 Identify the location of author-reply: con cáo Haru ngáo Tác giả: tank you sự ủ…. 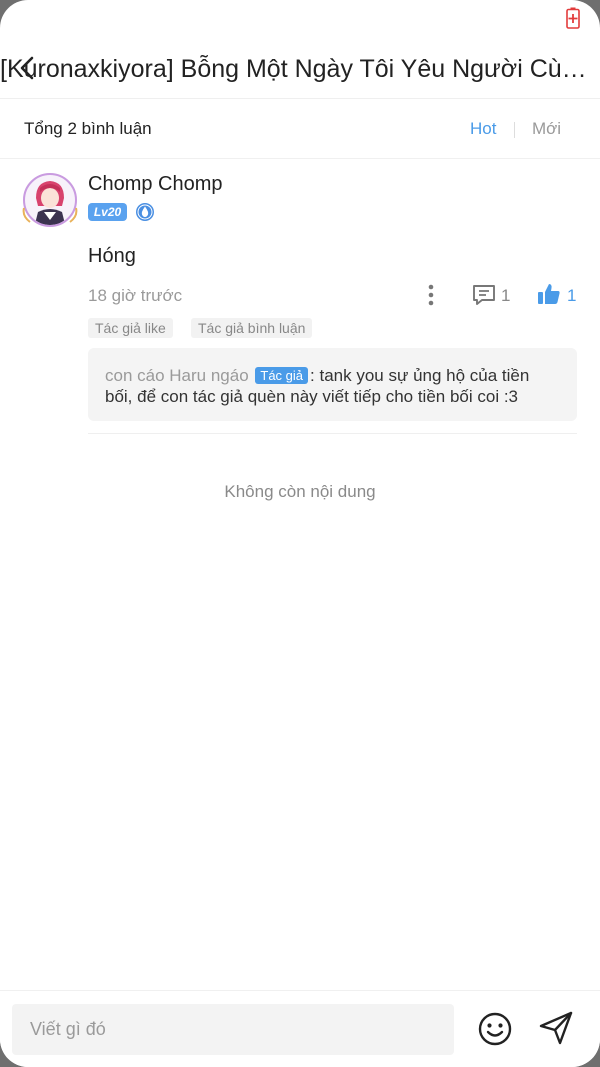
(332, 384).